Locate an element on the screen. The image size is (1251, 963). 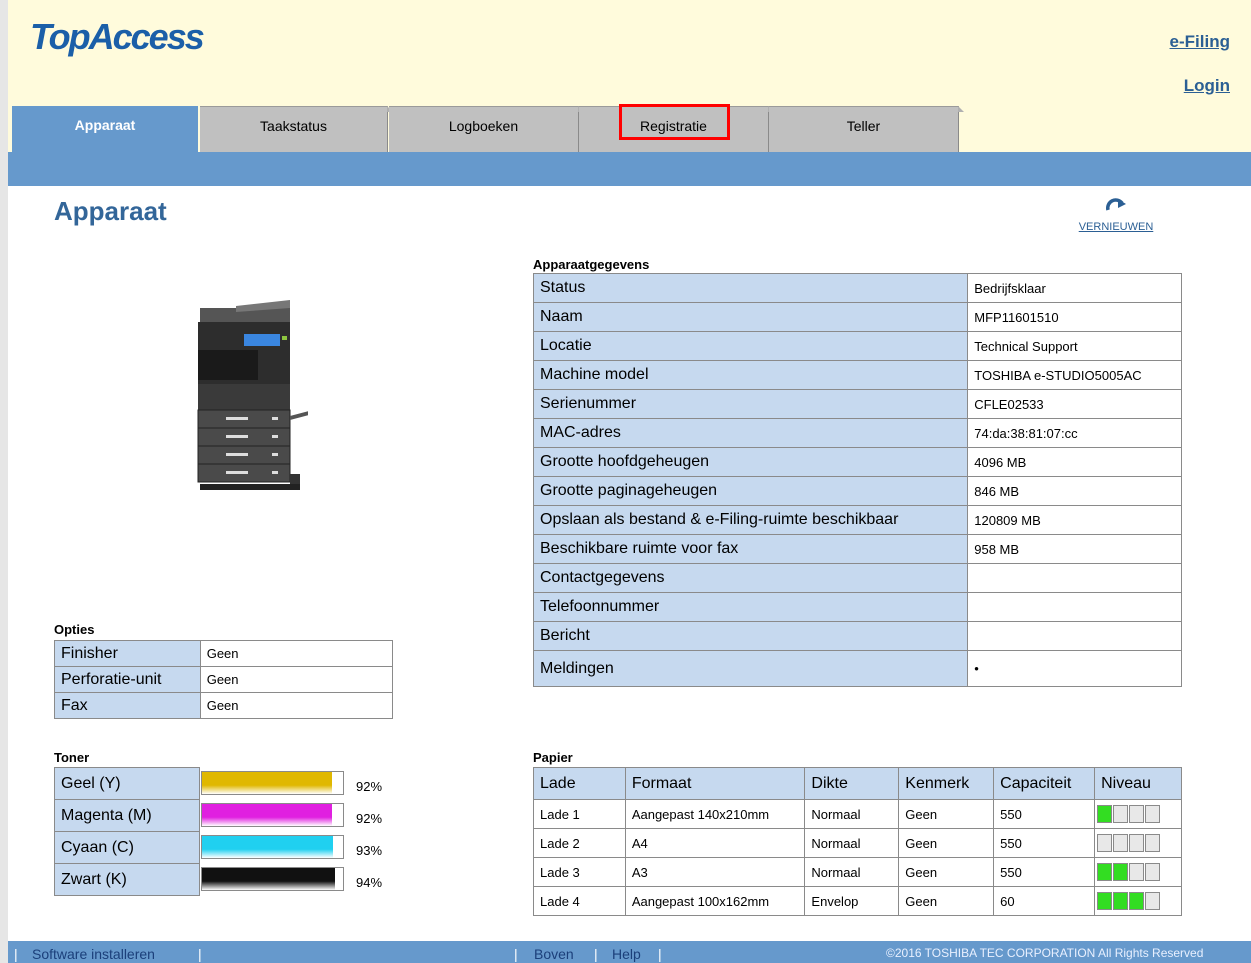
device-info-key: Contactgegevens is located at coordinates (750, 578).